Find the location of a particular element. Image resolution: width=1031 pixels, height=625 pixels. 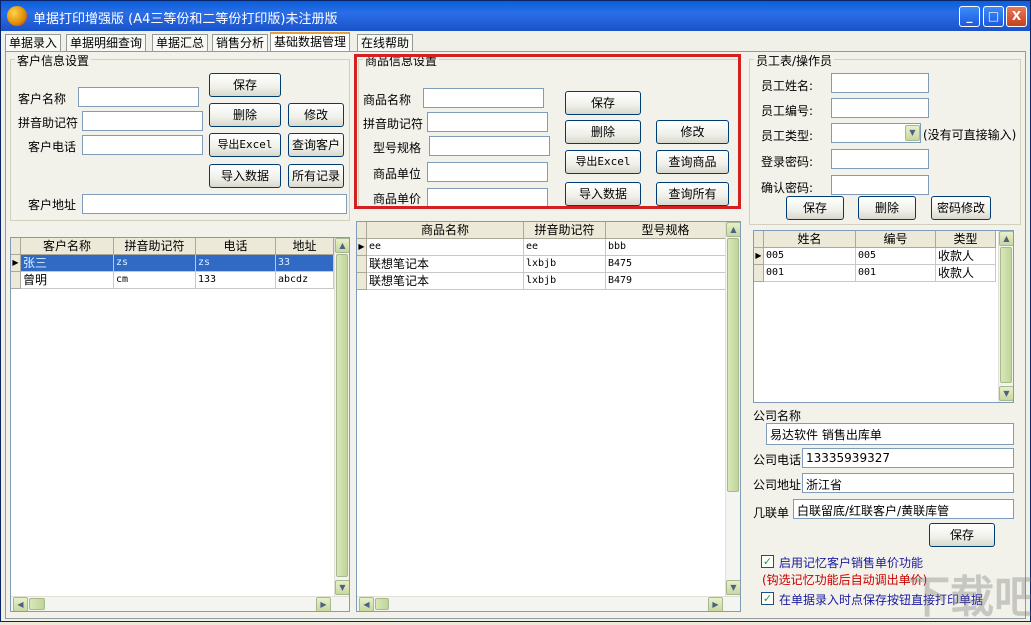

customer-query-button: 查询客户 is located at coordinates (316, 145).